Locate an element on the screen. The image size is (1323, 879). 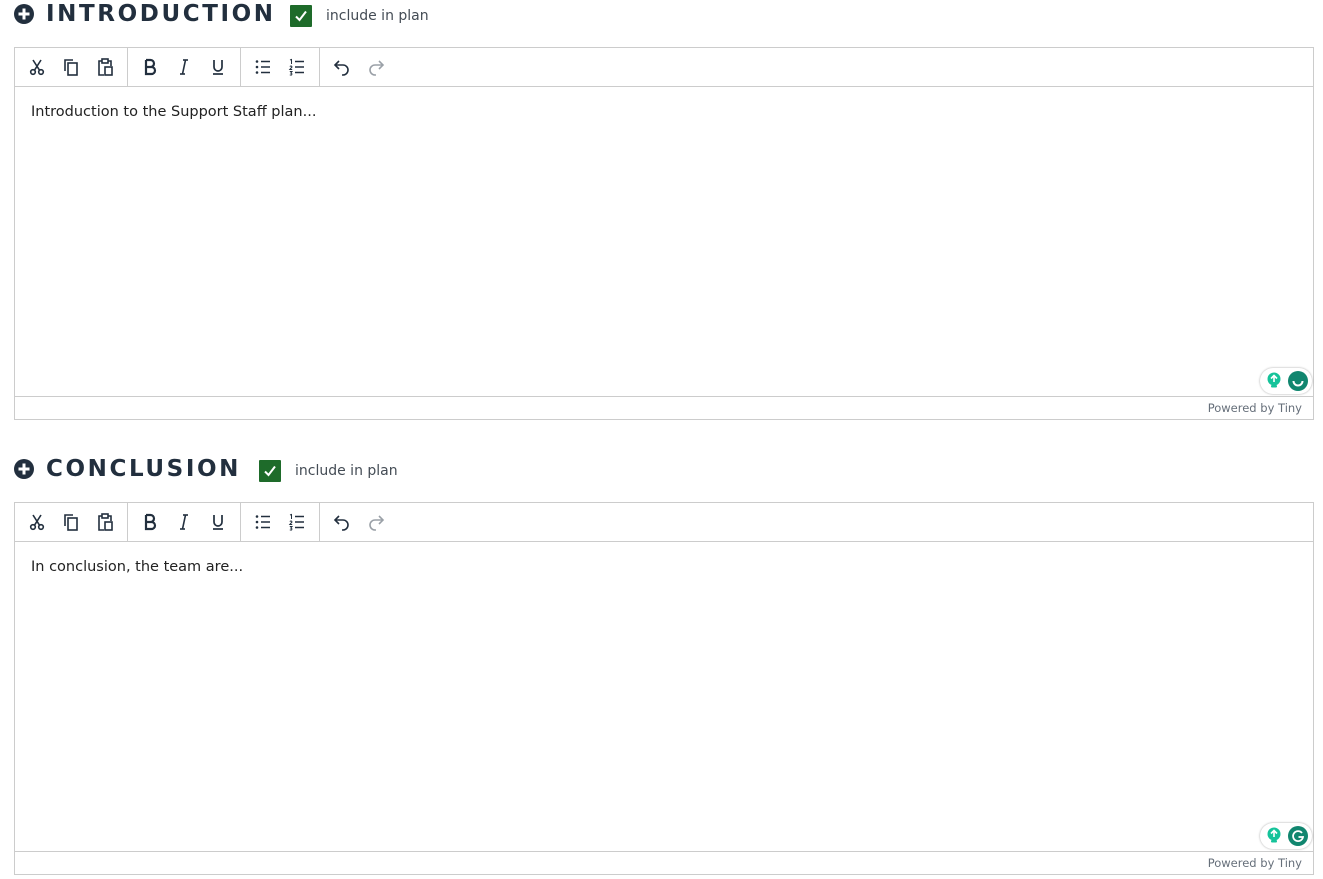
section-title: INTRODUCTION is located at coordinates (161, 14).